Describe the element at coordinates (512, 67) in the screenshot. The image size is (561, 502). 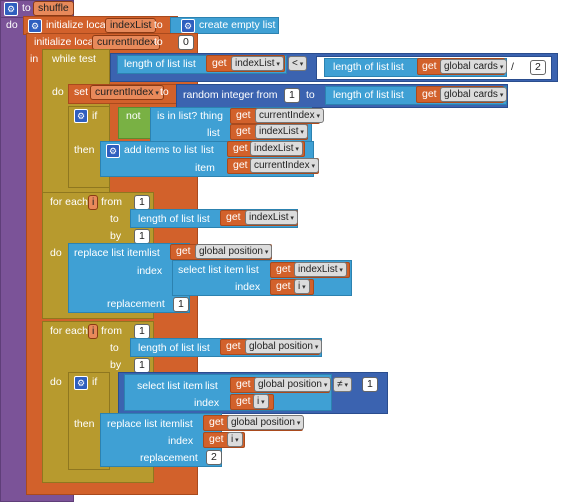
I see `divide-operator: /` at that location.